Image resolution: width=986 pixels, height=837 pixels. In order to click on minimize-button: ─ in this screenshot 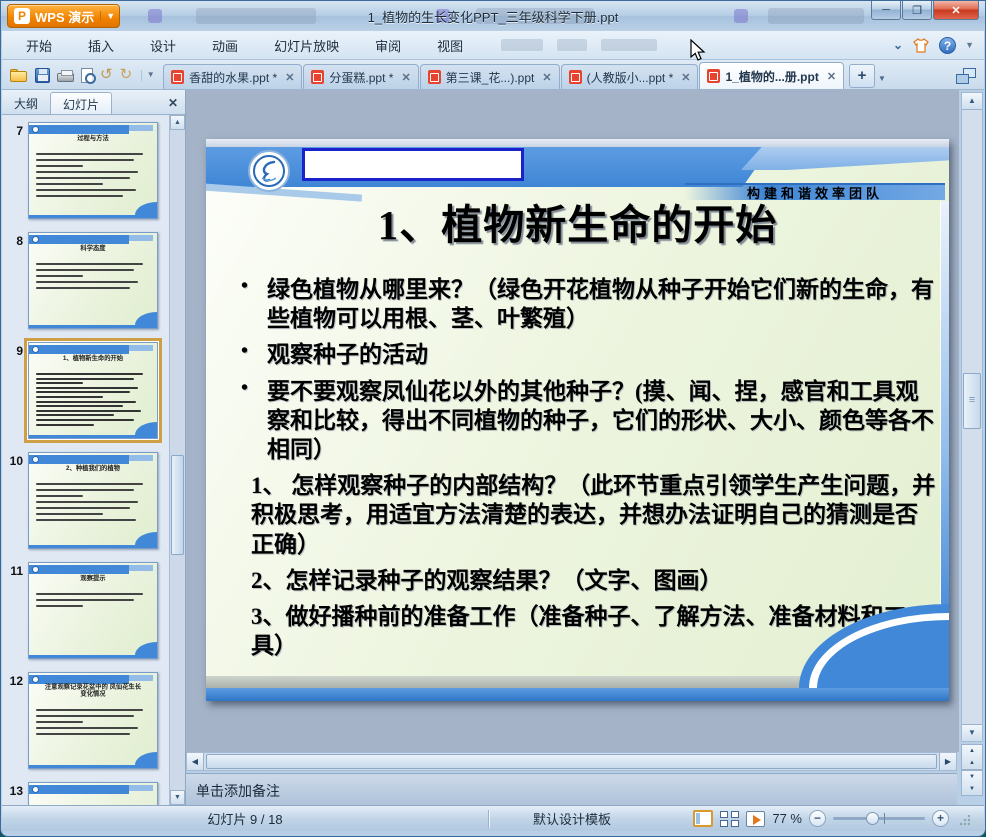, I will do `click(886, 10)`.